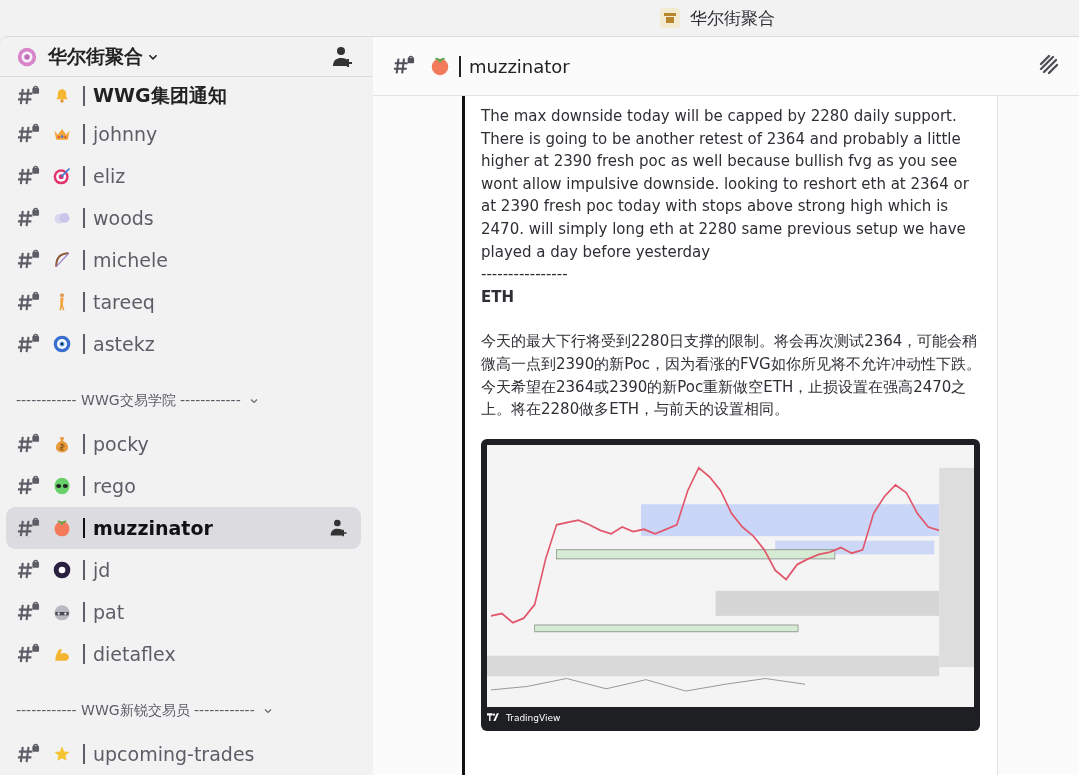  What do you see at coordinates (27, 56) in the screenshot?
I see `server-icon` at bounding box center [27, 56].